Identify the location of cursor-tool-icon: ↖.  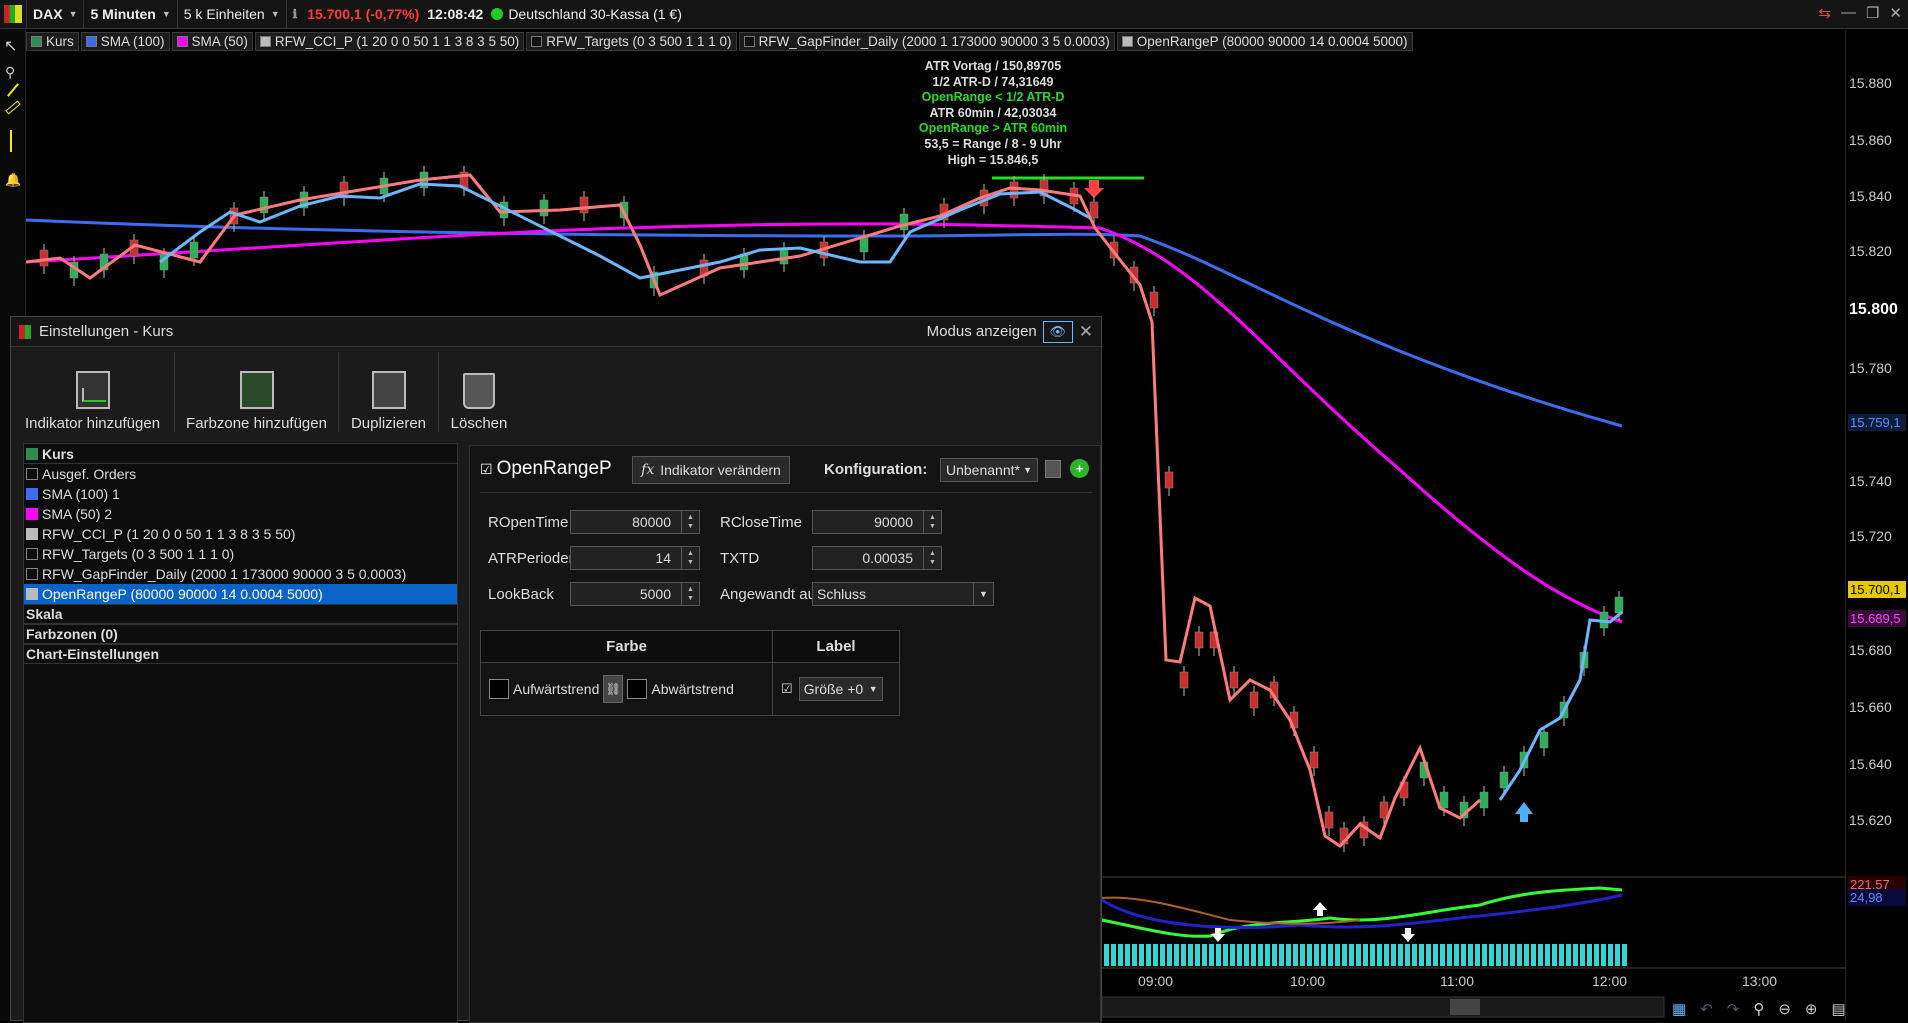
(12, 46).